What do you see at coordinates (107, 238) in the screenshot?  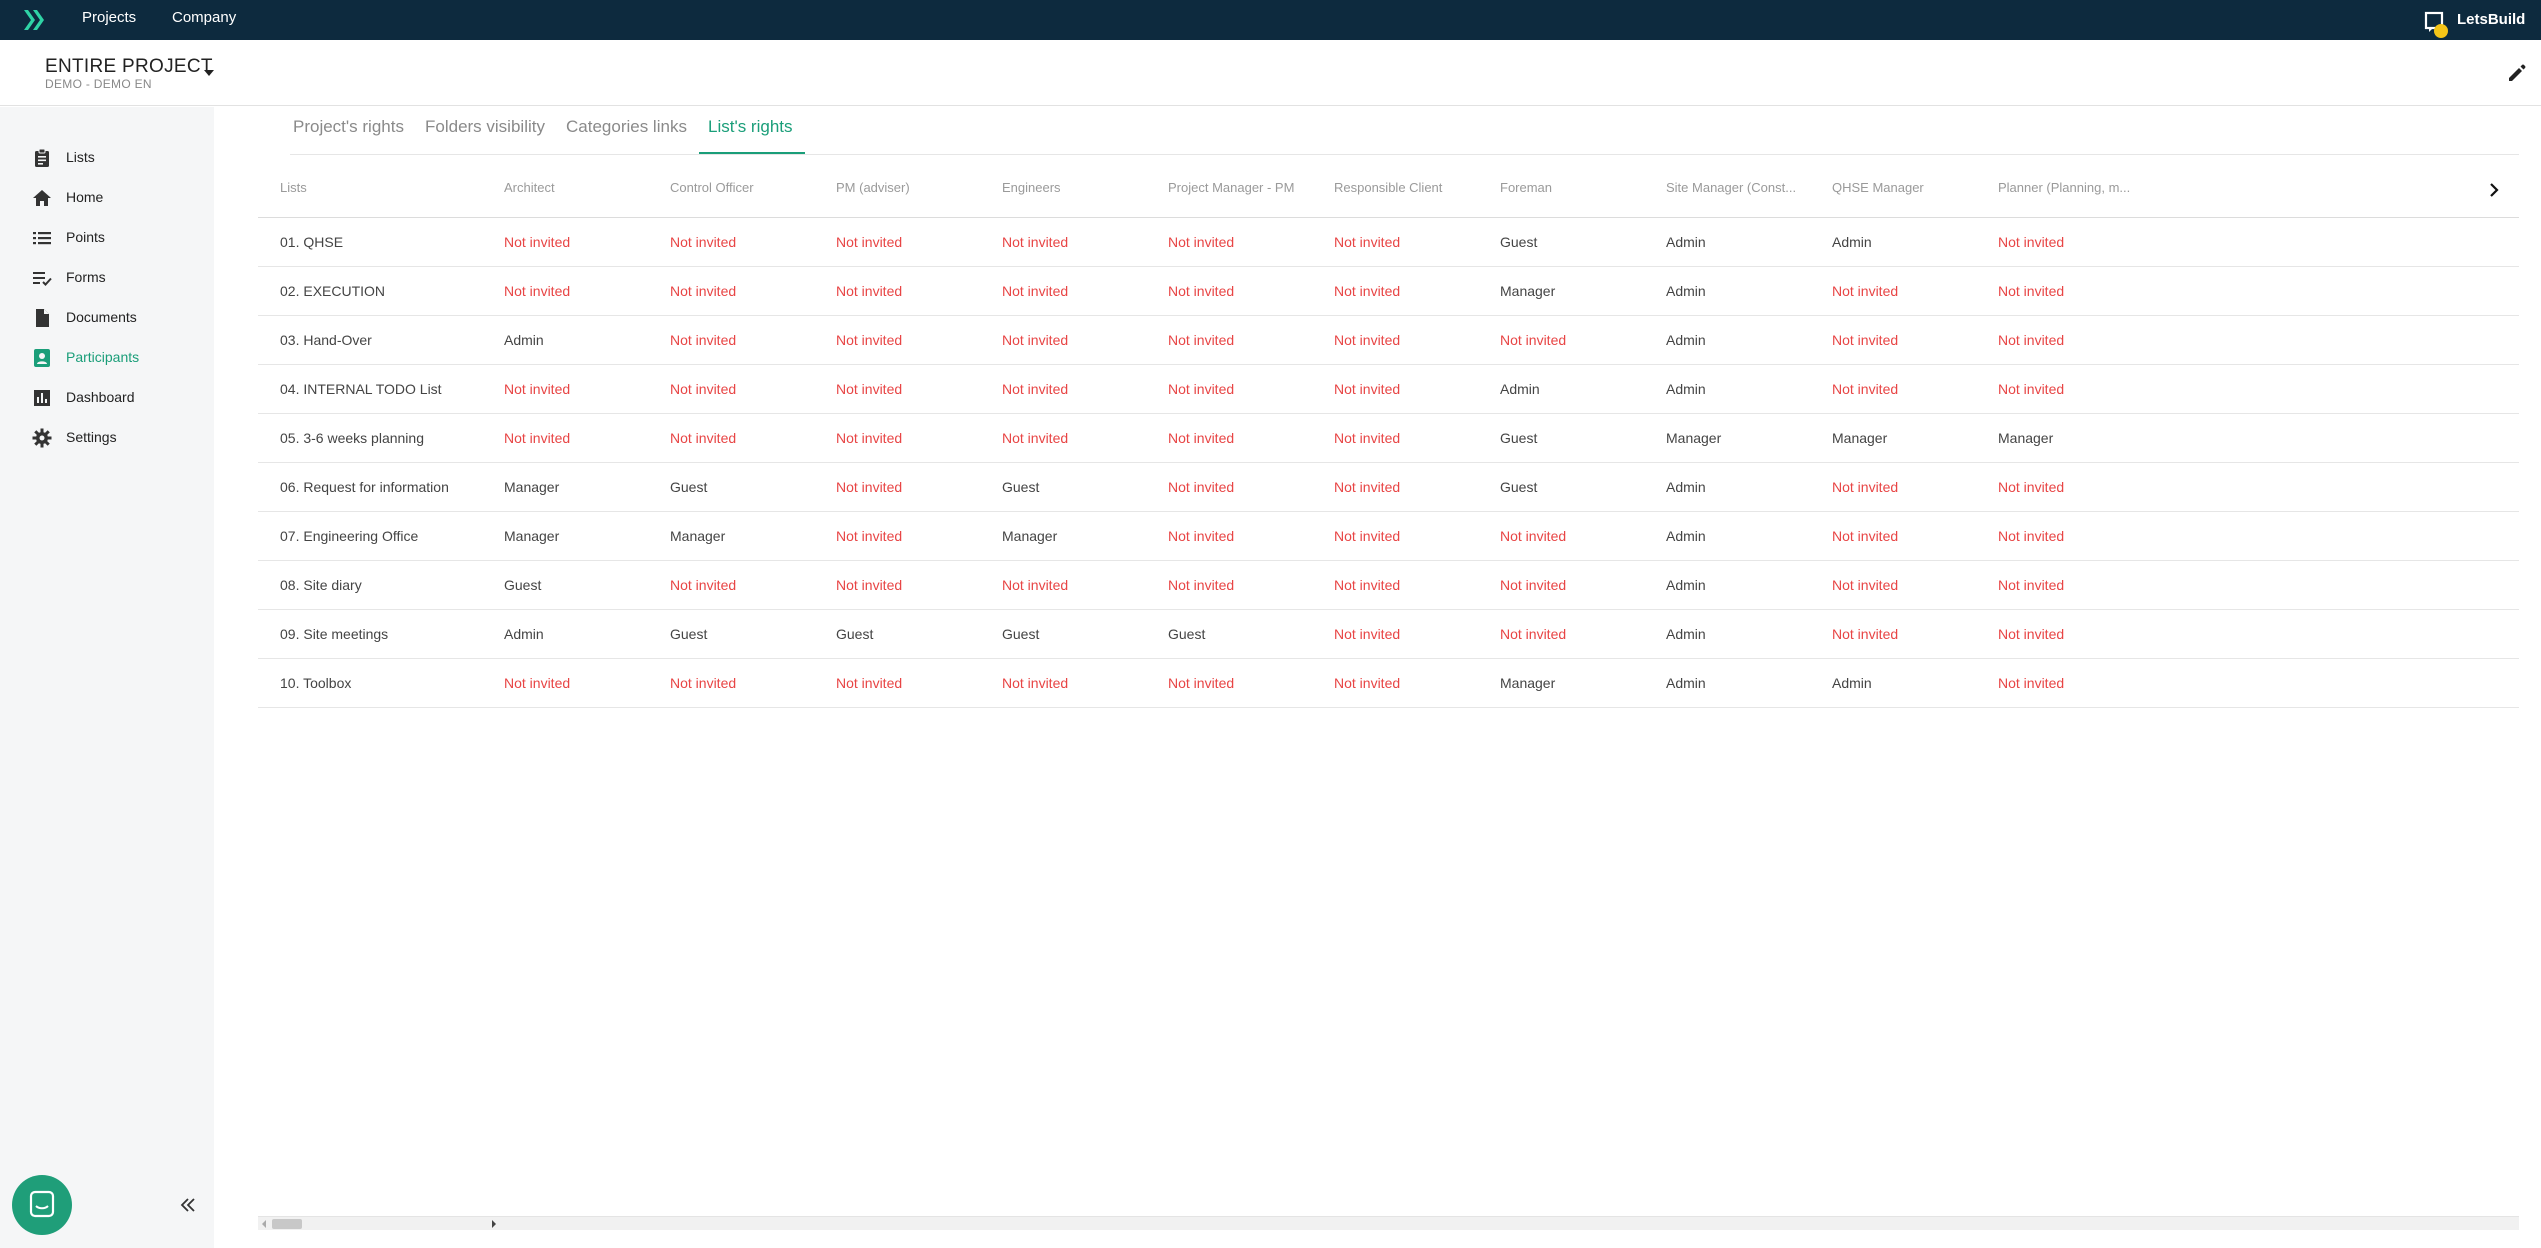 I see `sidebar-item-points: Points` at bounding box center [107, 238].